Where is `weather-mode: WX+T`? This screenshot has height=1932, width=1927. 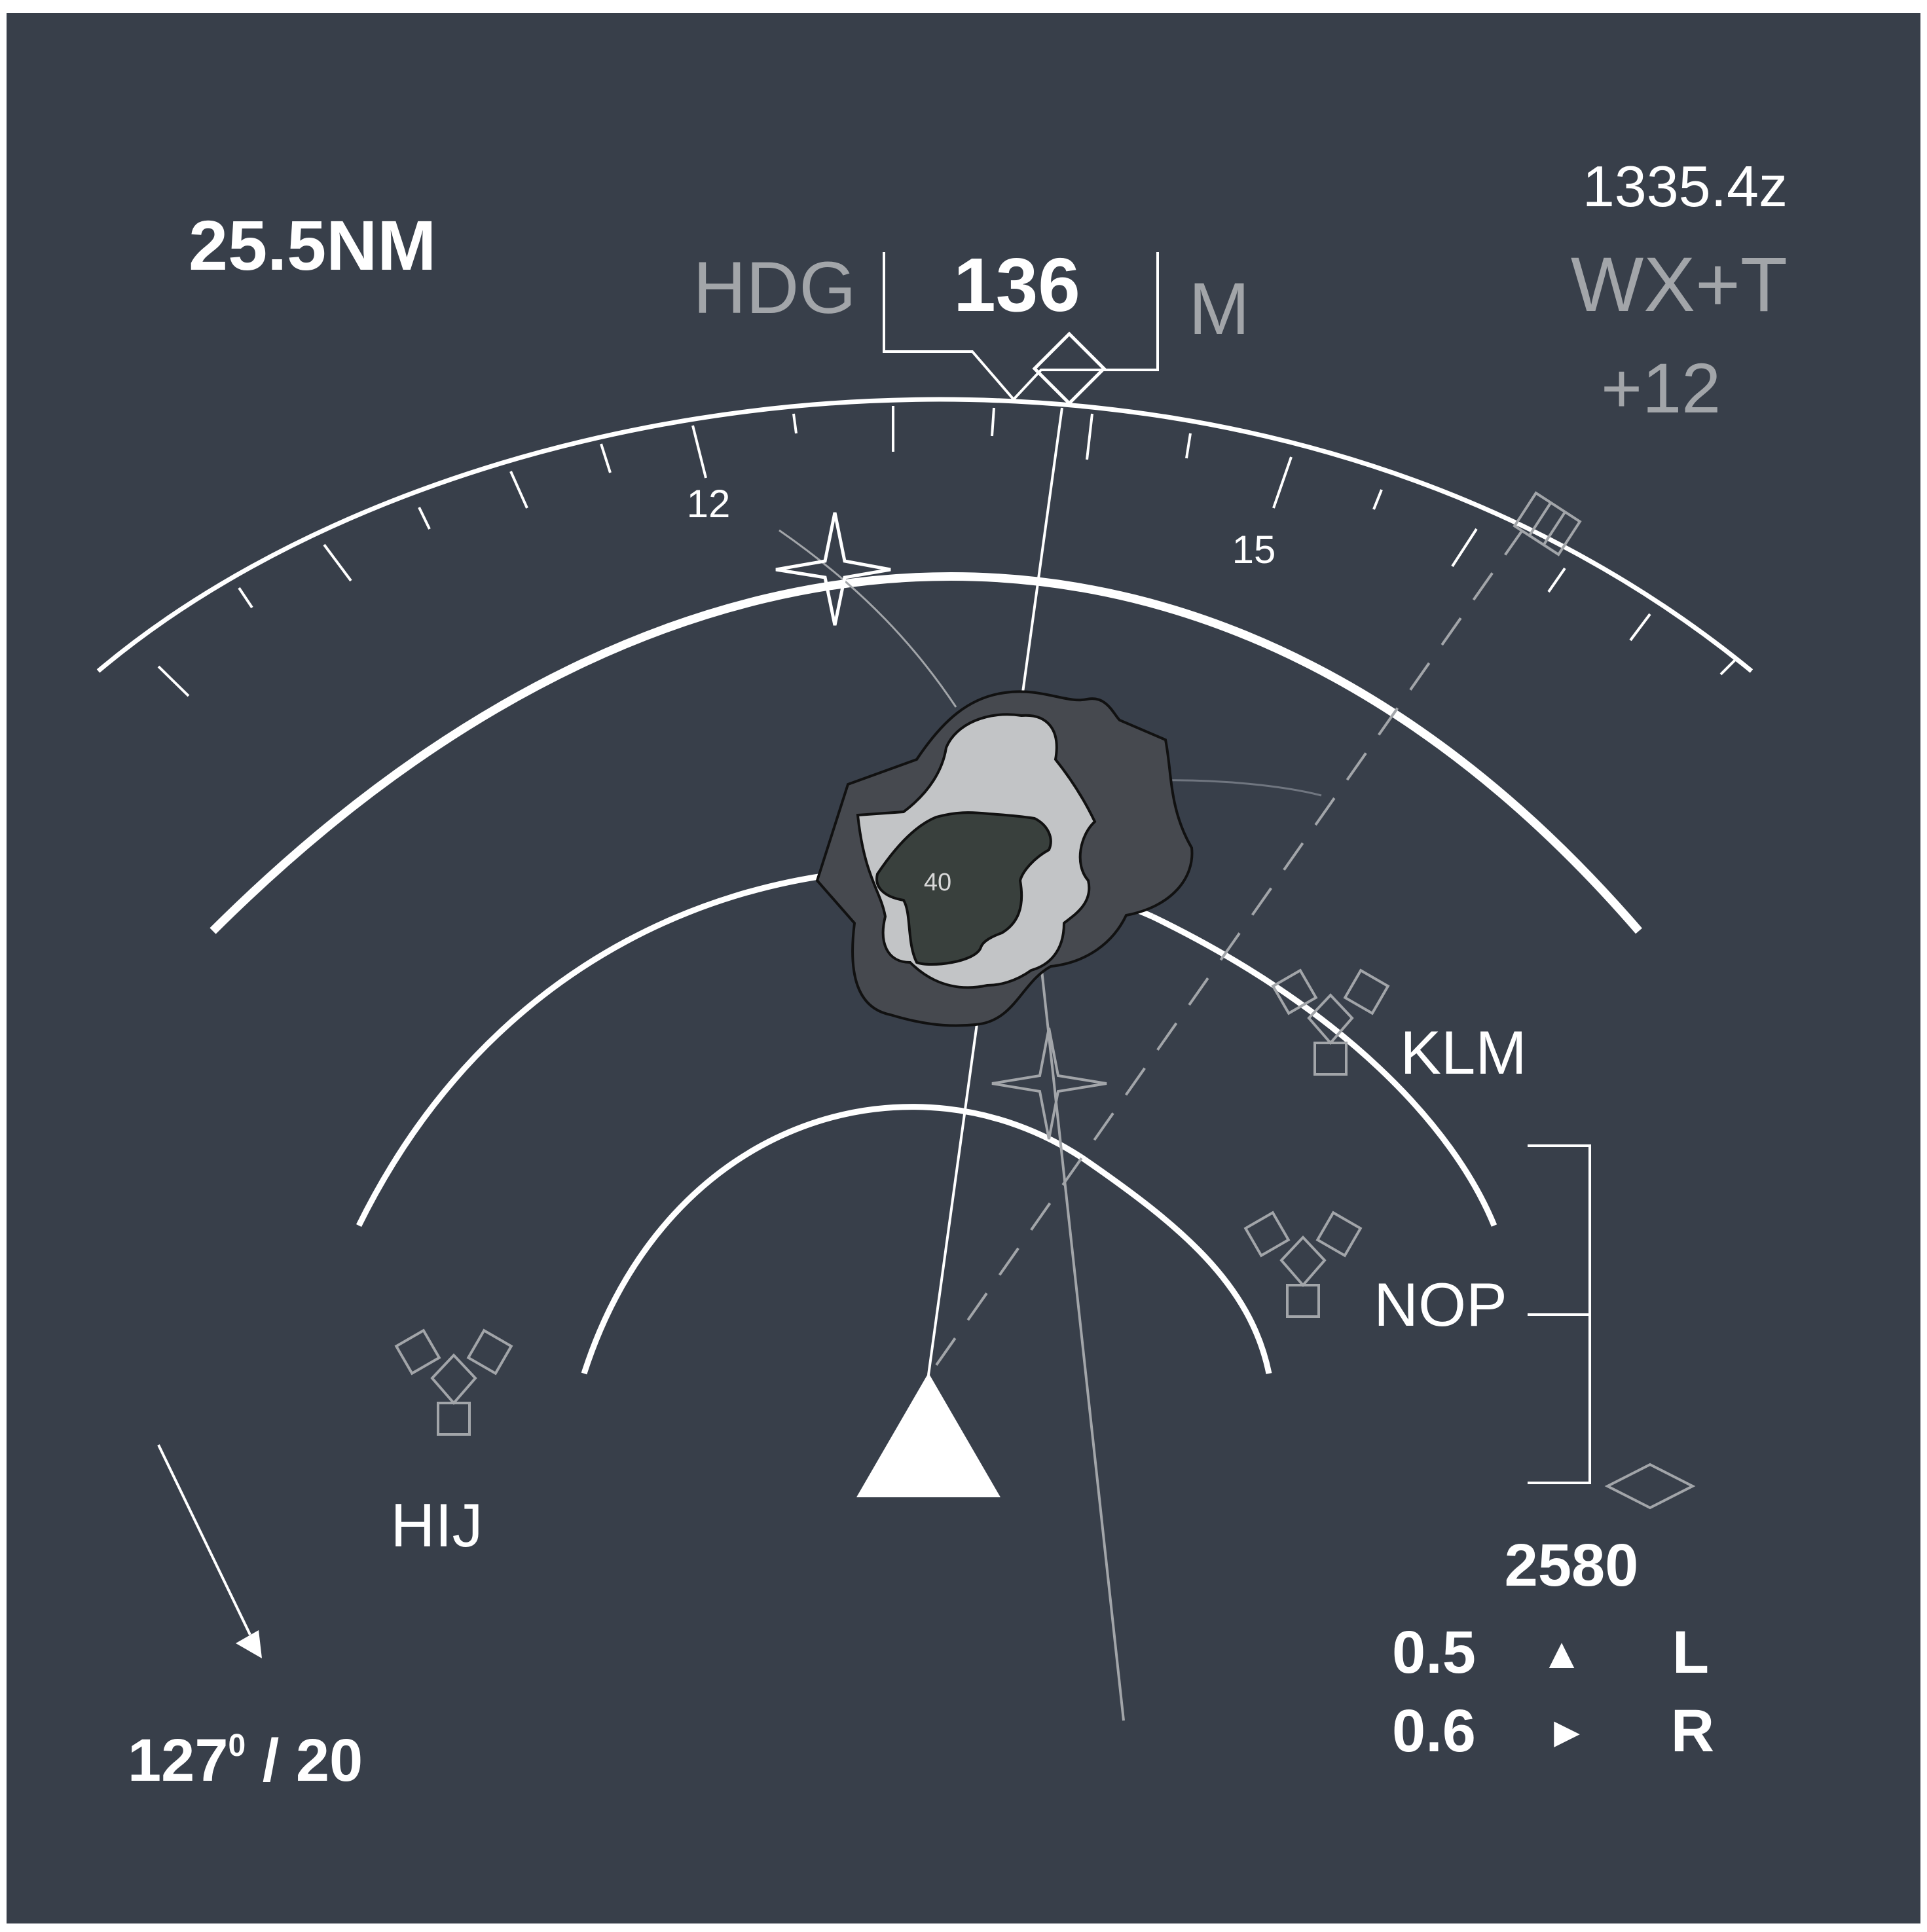
weather-mode: WX+T is located at coordinates (1679, 285).